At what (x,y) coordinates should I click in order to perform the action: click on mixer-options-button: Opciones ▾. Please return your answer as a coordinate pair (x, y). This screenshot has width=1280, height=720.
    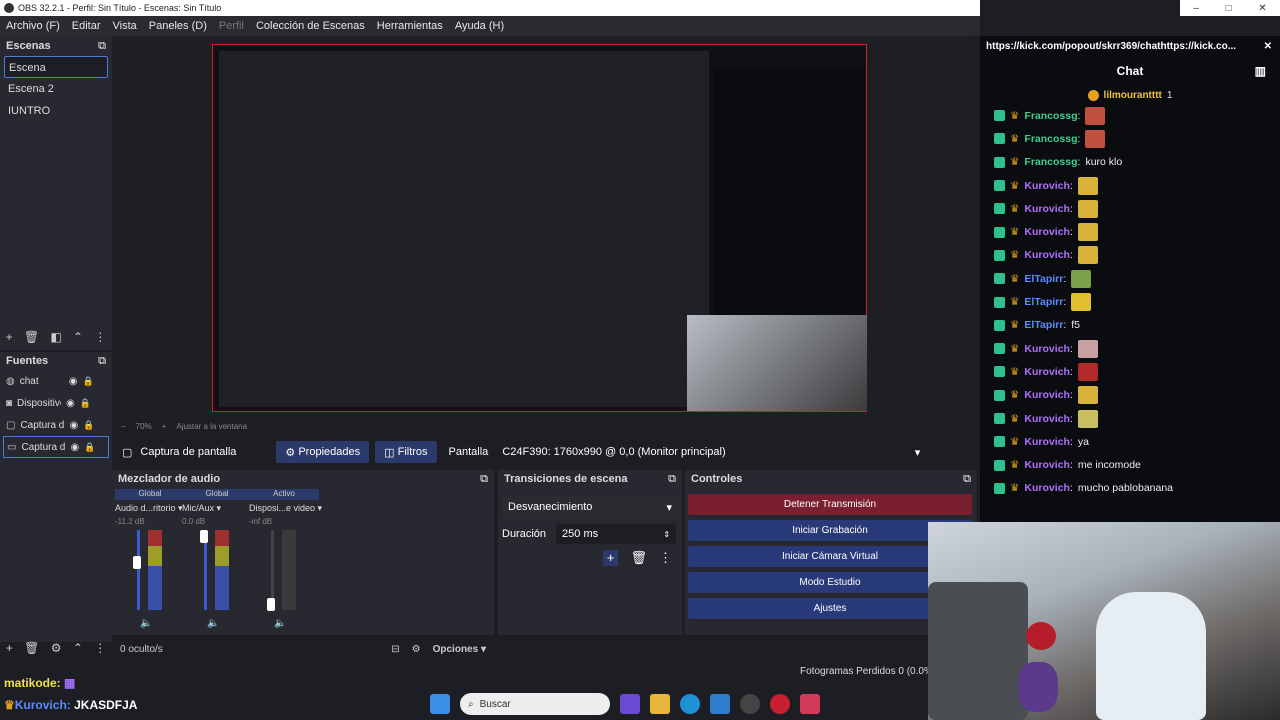
    Looking at the image, I should click on (459, 649).